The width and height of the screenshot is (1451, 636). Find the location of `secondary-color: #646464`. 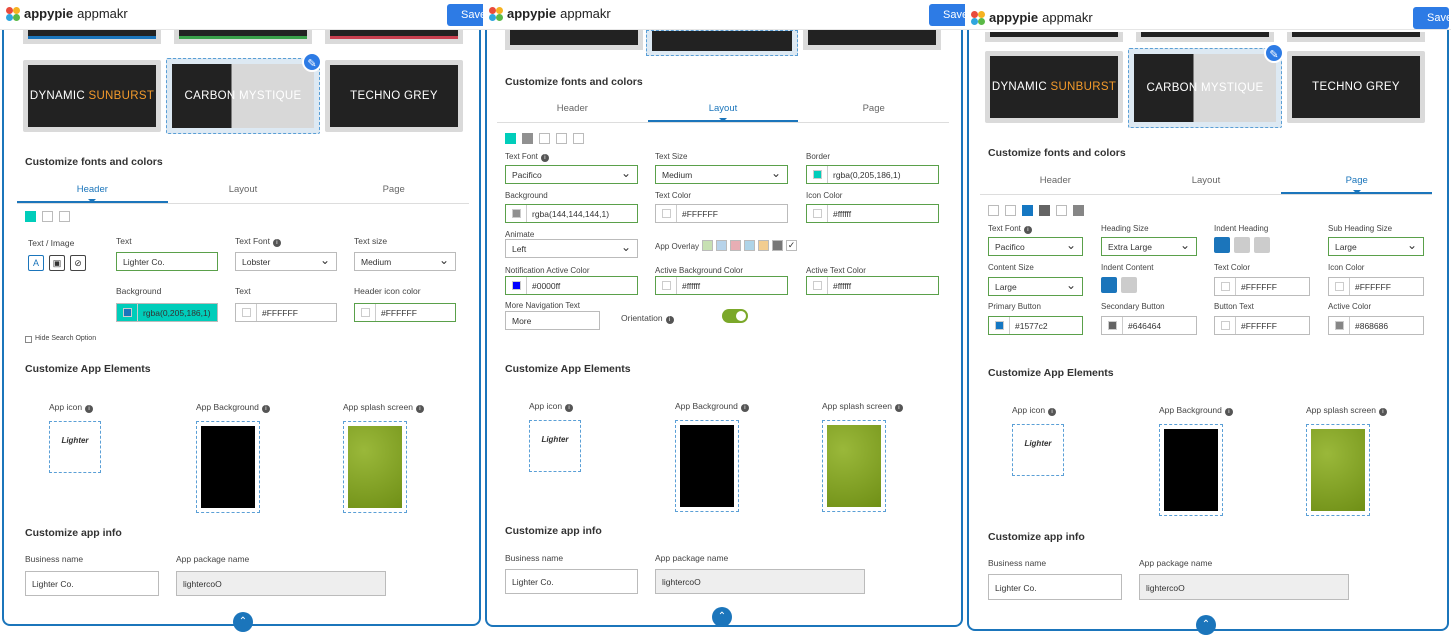

secondary-color: #646464 is located at coordinates (1149, 325).